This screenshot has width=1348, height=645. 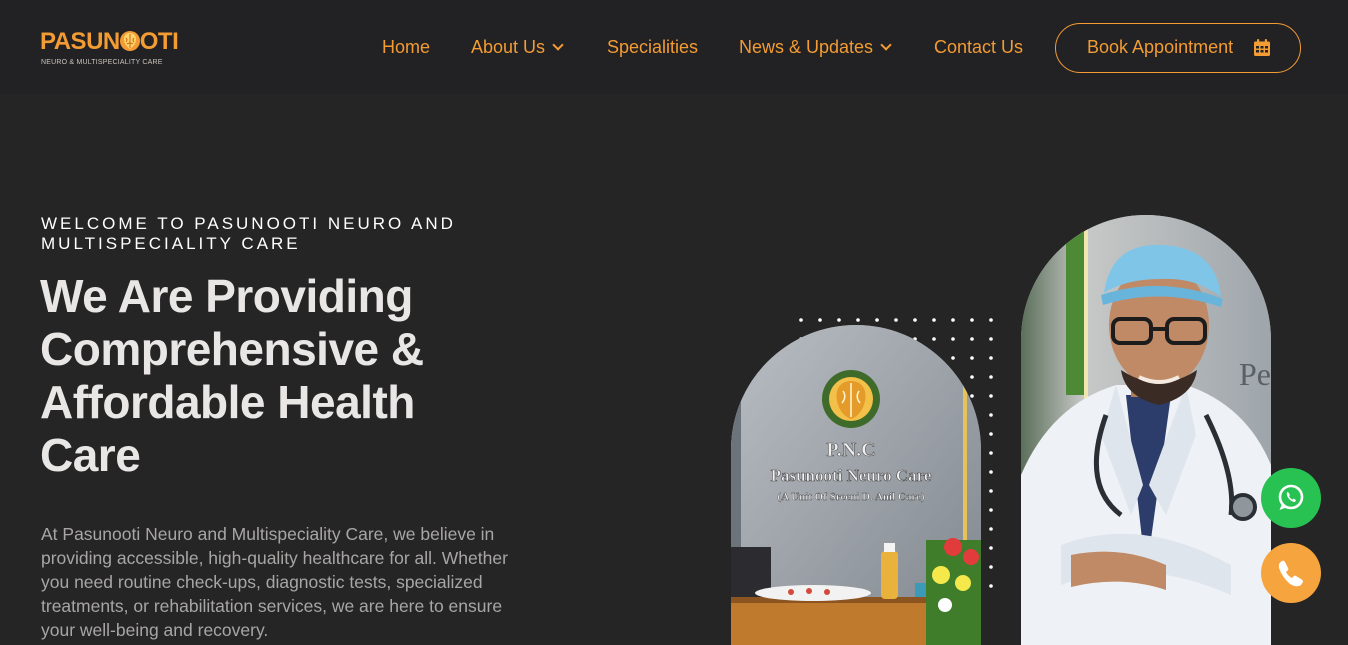 What do you see at coordinates (652, 47) in the screenshot?
I see `nav-specialities: Specialities` at bounding box center [652, 47].